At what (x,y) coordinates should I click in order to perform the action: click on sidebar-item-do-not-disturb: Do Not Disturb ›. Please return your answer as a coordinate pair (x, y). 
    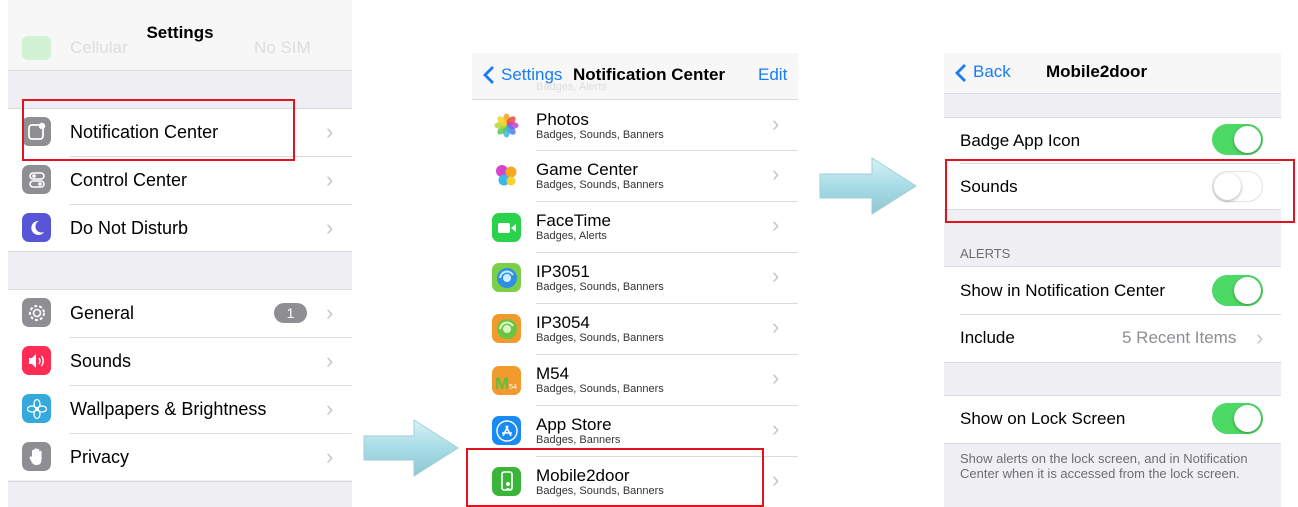
    Looking at the image, I should click on (180, 228).